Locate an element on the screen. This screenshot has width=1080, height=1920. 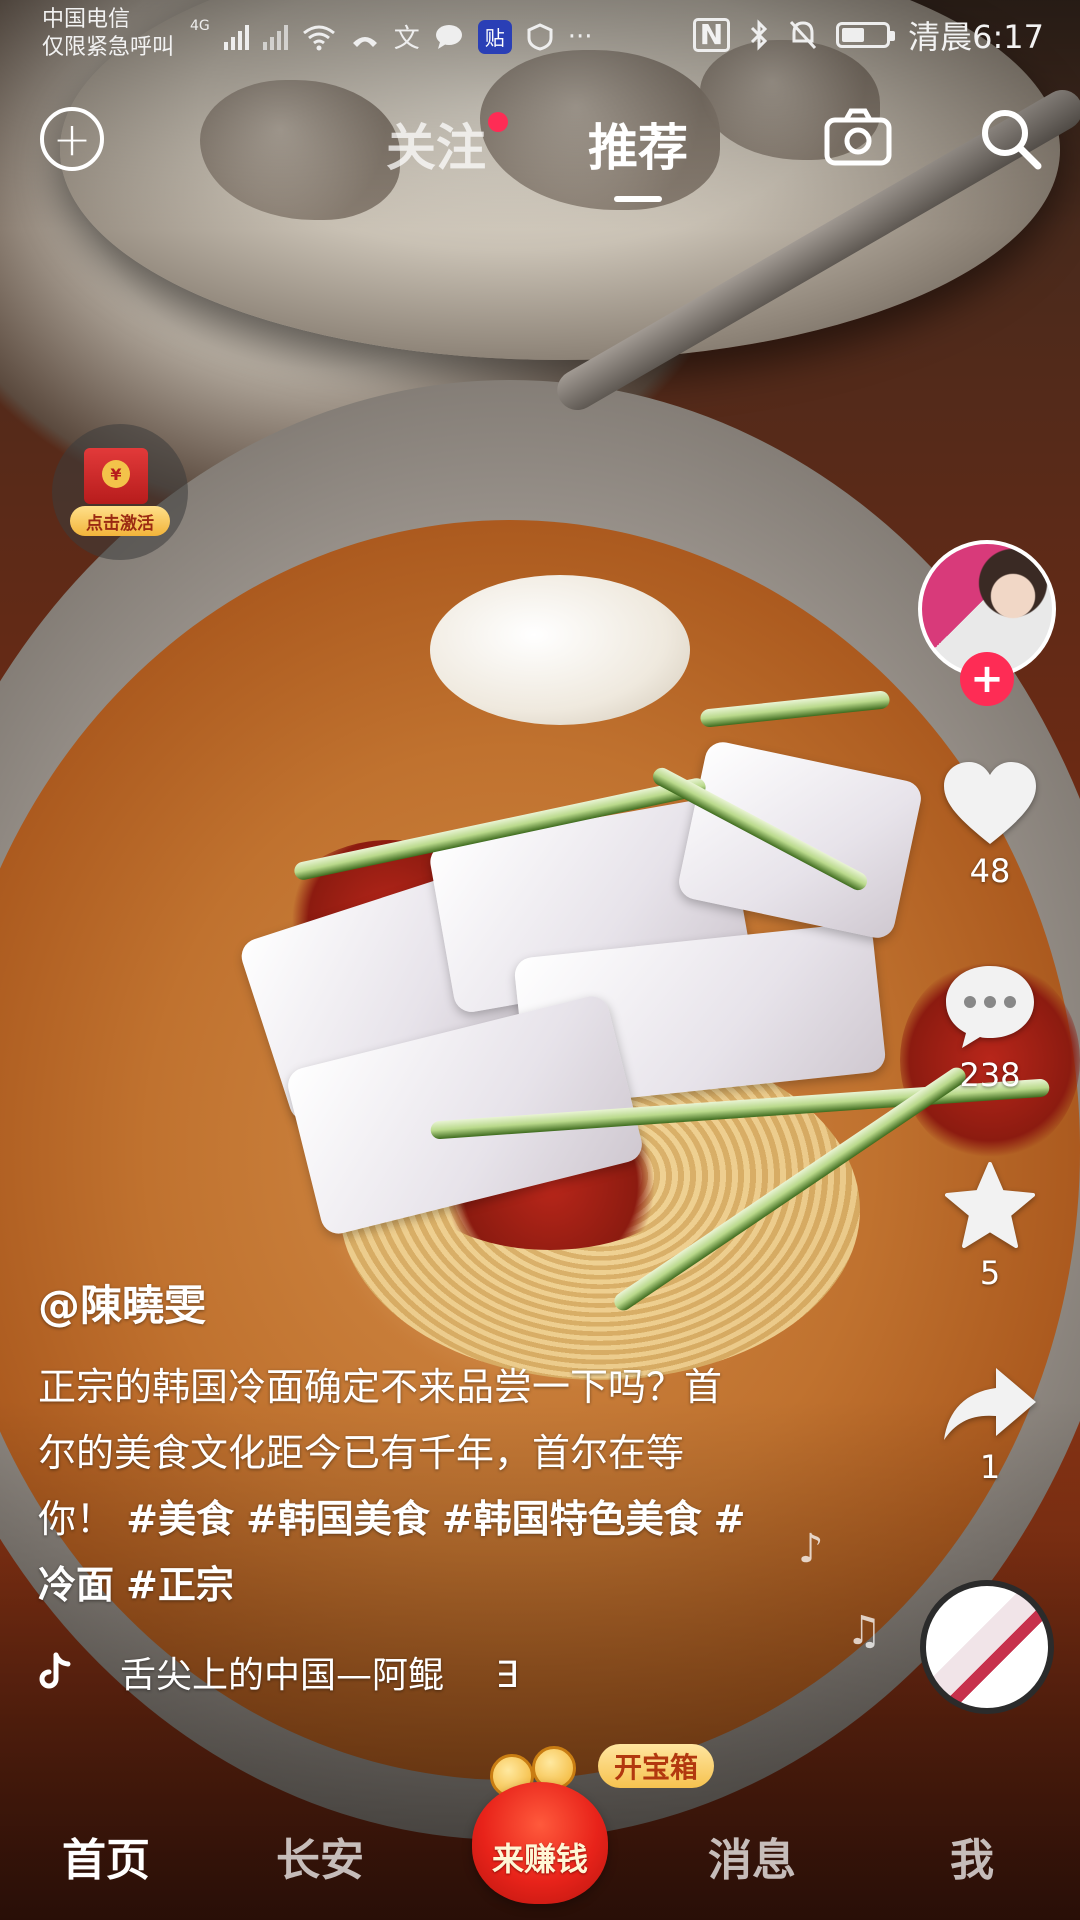
status-bar: 中国电信 仅限紧急呼叫 4G 文 贴 ··· N 清晨6:17 is located at coordinates (540, 35).